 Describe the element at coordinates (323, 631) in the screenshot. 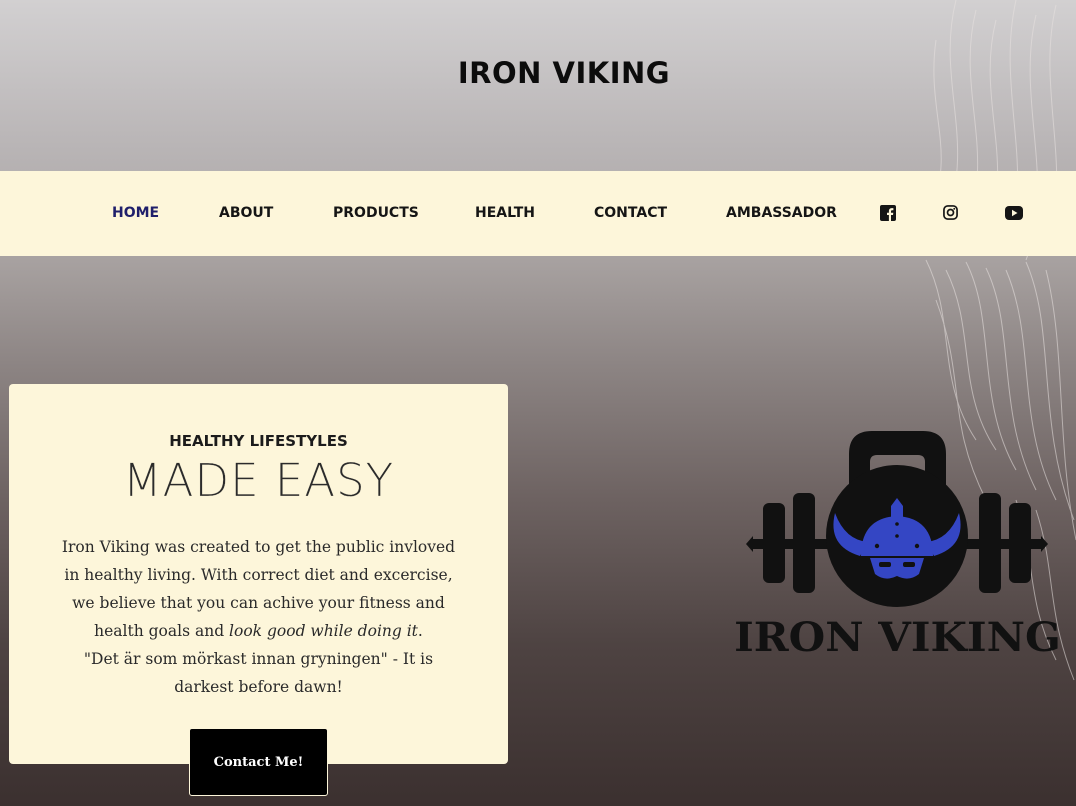

I see `hero-description-italic: look good while doing it` at that location.